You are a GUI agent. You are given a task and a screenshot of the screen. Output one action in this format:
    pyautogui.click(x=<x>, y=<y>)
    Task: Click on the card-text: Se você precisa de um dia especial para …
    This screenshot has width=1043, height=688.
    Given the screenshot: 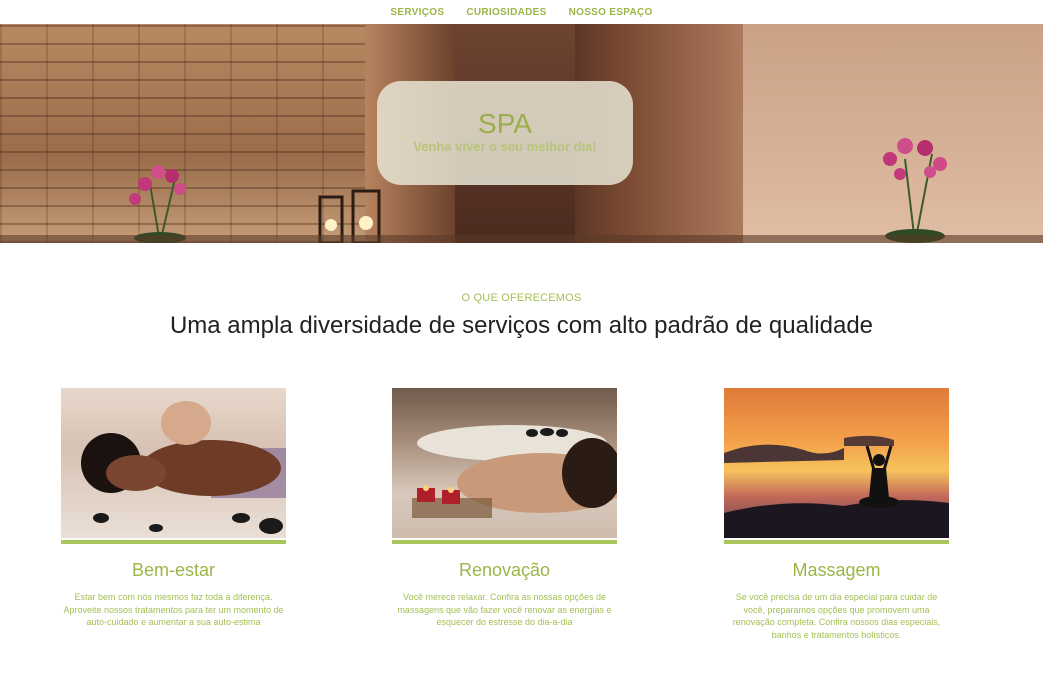 What is the action you would take?
    pyautogui.click(x=836, y=616)
    